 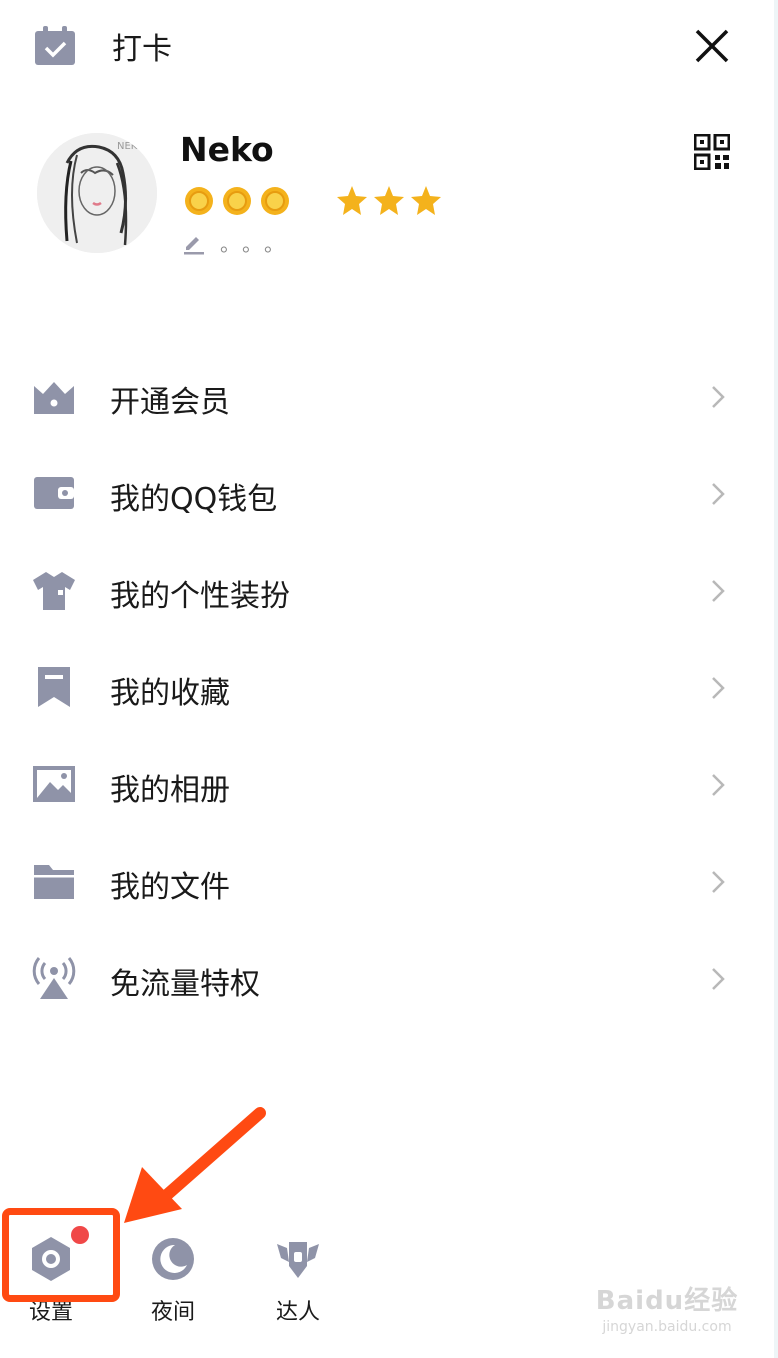 What do you see at coordinates (51, 1259) in the screenshot?
I see `settings-hex-icon` at bounding box center [51, 1259].